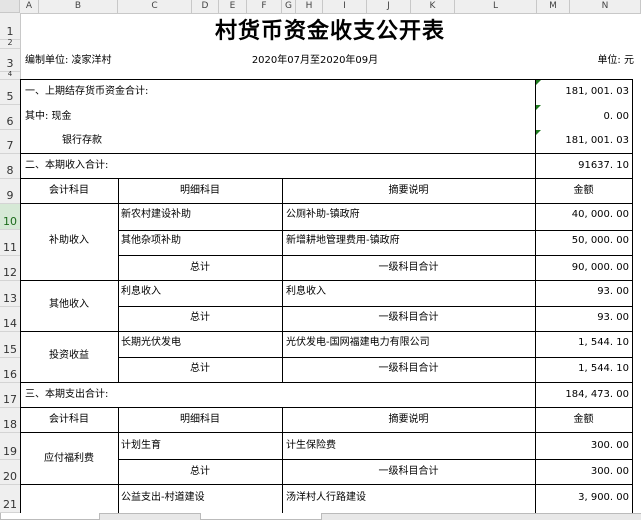  Describe the element at coordinates (69, 459) in the screenshot. I see `welfare-group-label: 应付福利费` at that location.